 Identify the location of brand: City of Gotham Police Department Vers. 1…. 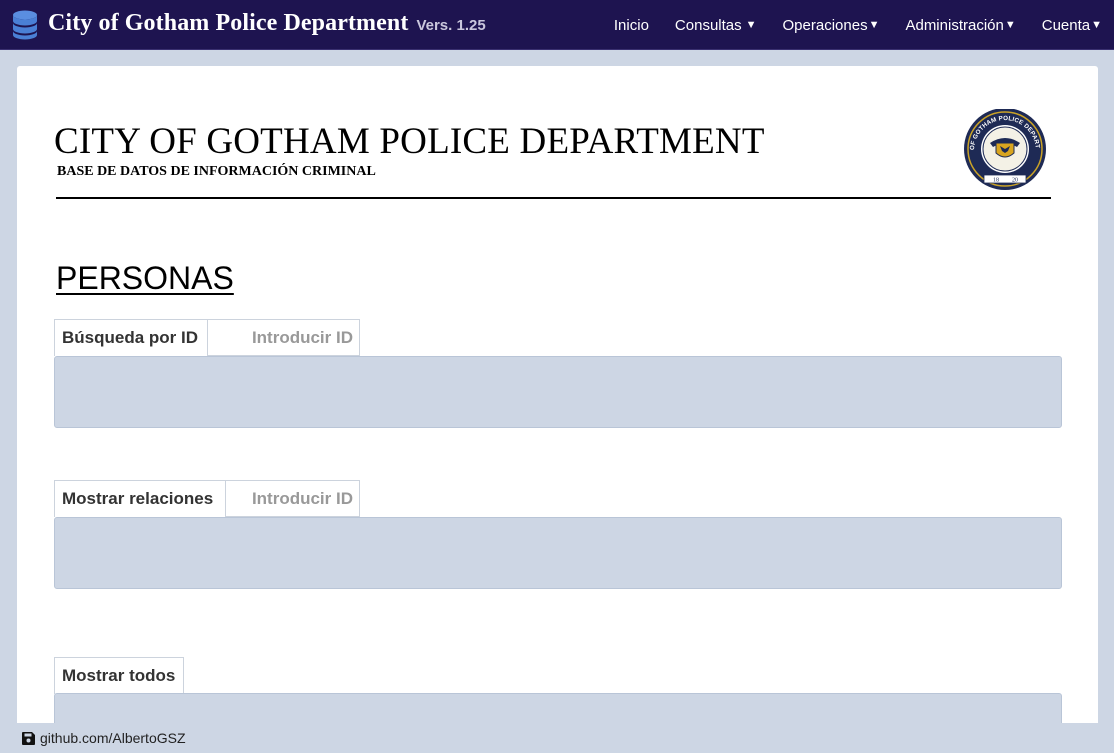
(249, 25).